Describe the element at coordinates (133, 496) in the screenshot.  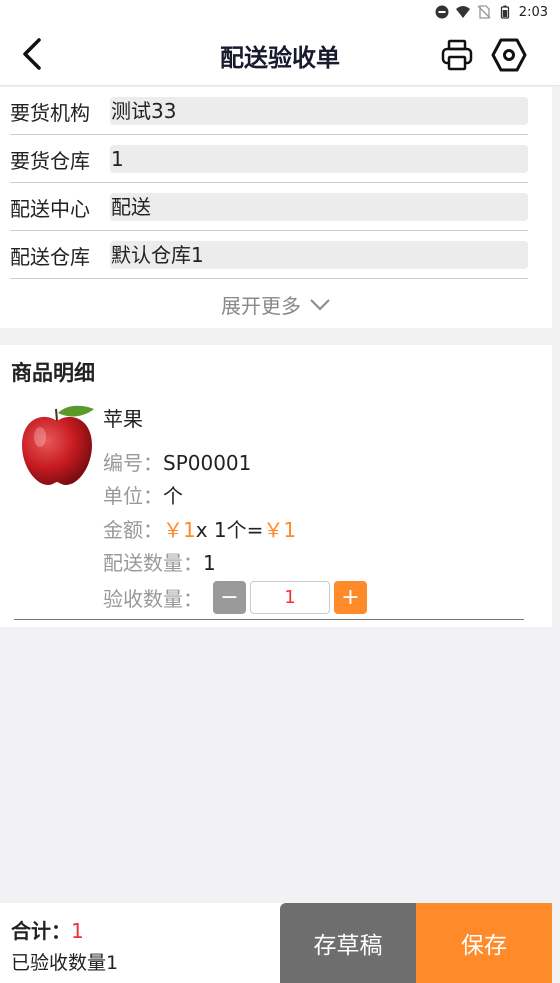
I see `unit-label: 单位：` at that location.